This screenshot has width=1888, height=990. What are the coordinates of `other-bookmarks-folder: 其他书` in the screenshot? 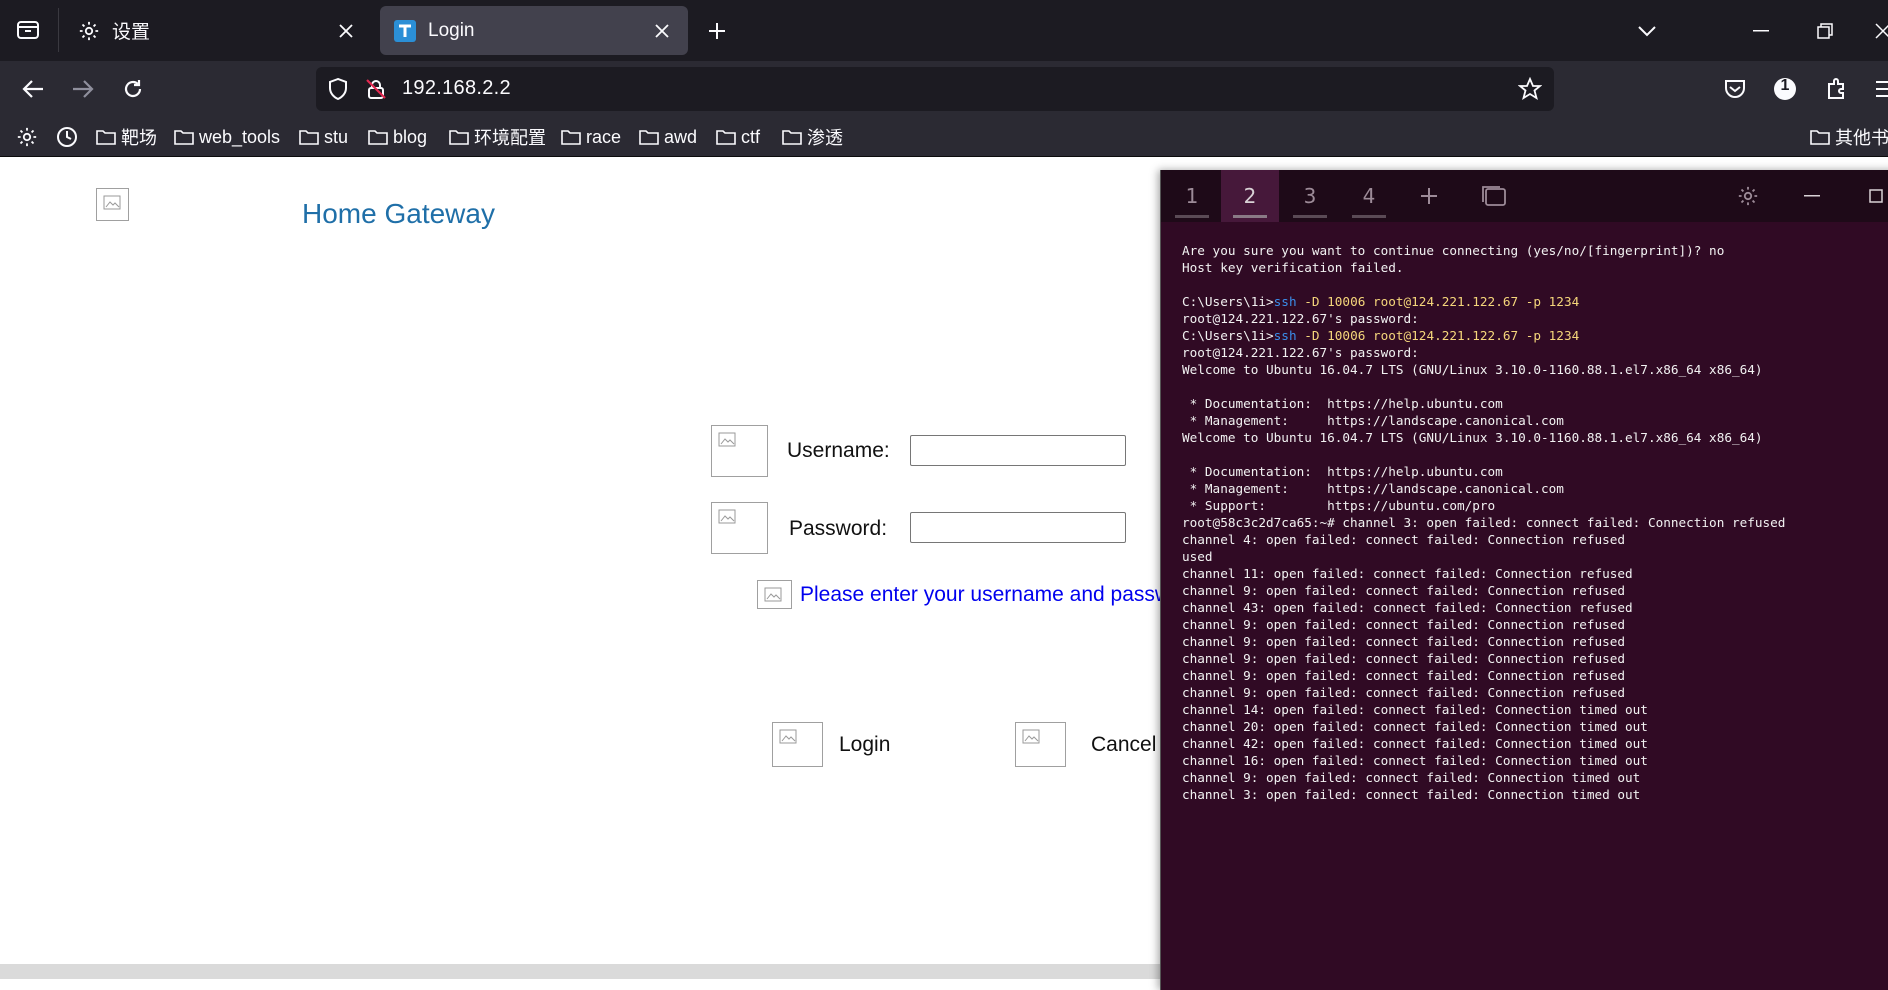 It's located at (1849, 137).